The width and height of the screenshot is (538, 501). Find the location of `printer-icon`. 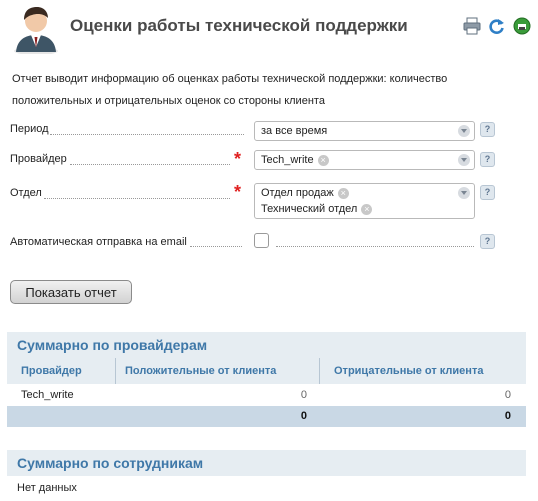

printer-icon is located at coordinates (472, 26).